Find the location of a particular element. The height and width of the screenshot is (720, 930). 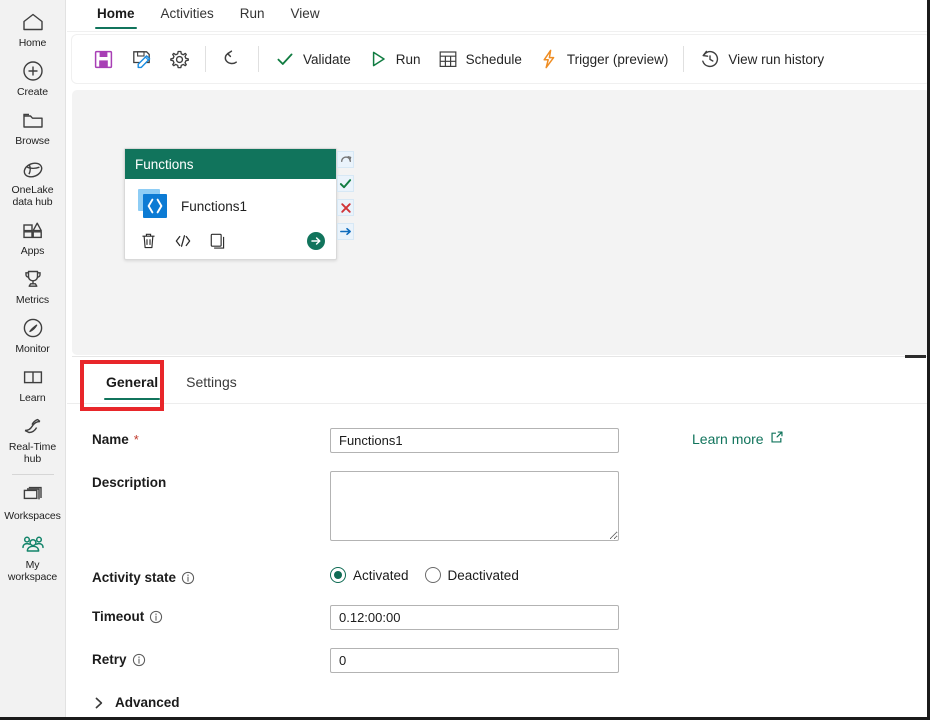

ribbon-tab-strip: Home Activities Run View is located at coordinates (497, 16).